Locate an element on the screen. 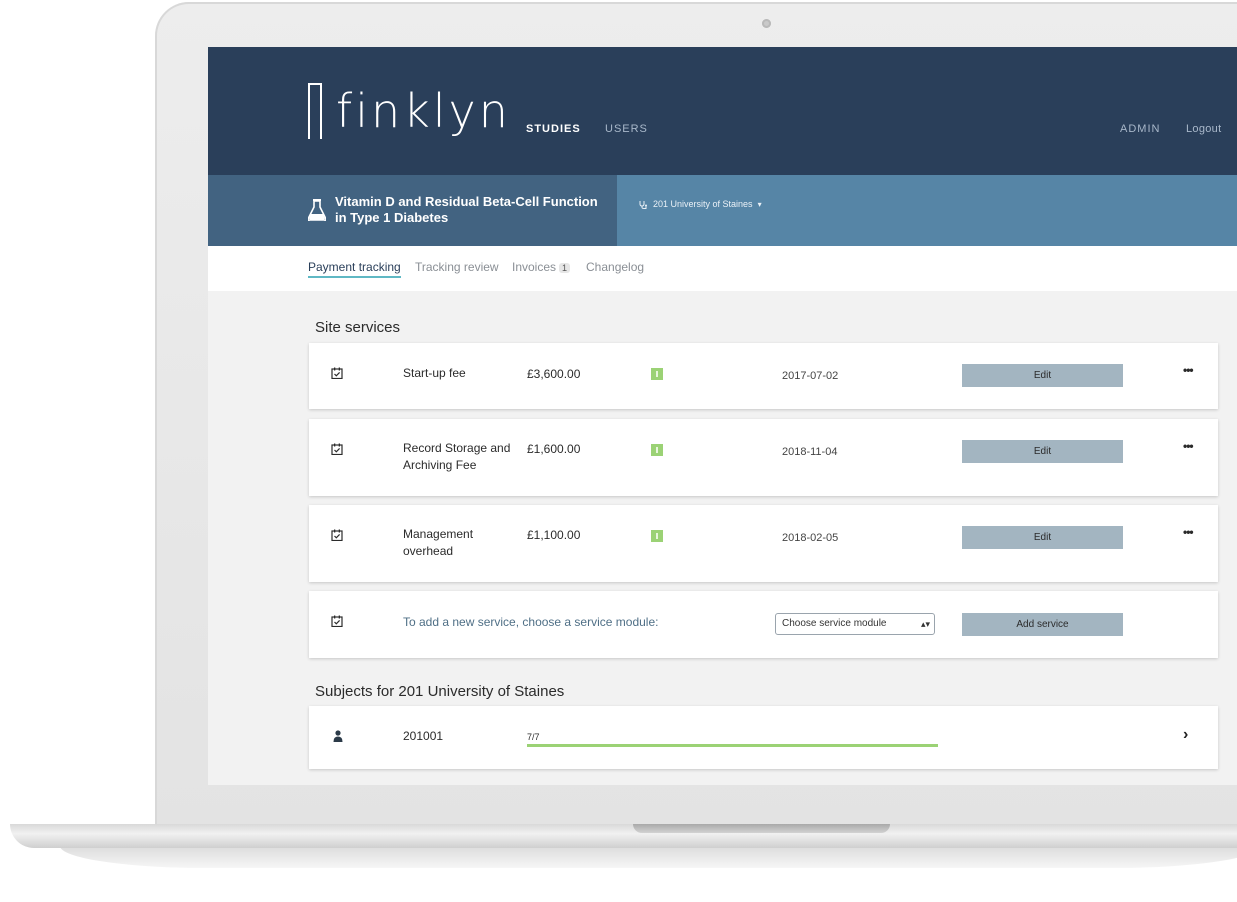 This screenshot has height=902, width=1237. logo-text: finklyn is located at coordinates (423, 111).